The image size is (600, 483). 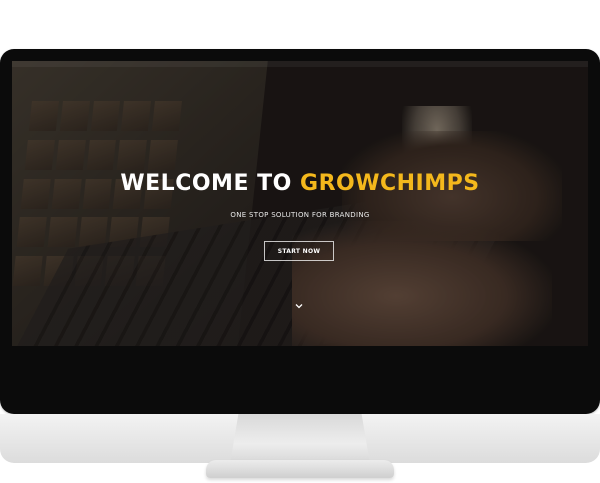 What do you see at coordinates (299, 306) in the screenshot?
I see `chevron-down-icon` at bounding box center [299, 306].